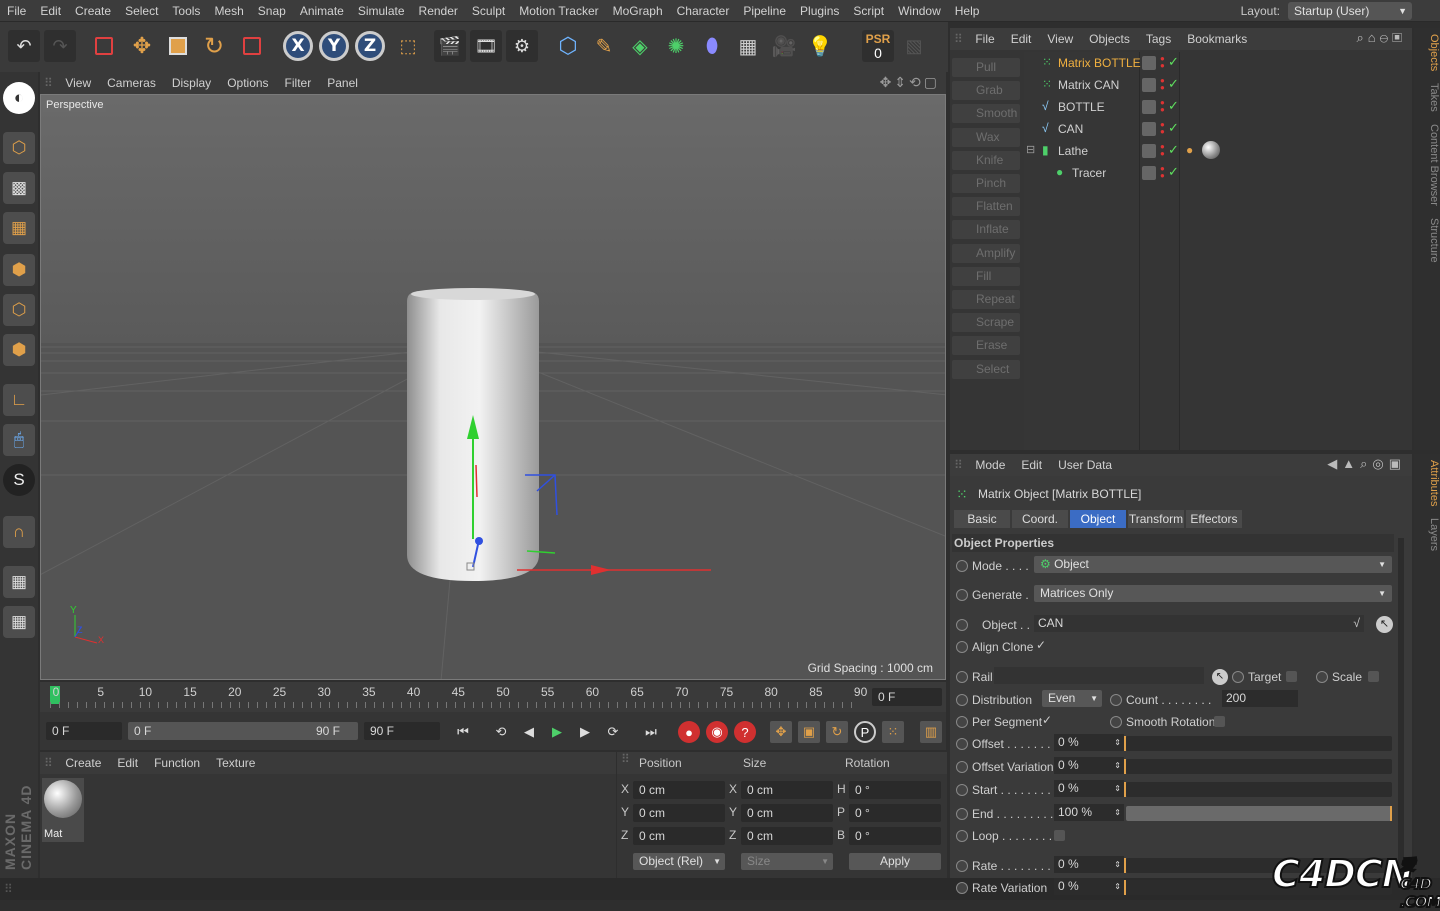  What do you see at coordinates (986, 346) in the screenshot?
I see `sculpt-tool-erase: Erase` at bounding box center [986, 346].